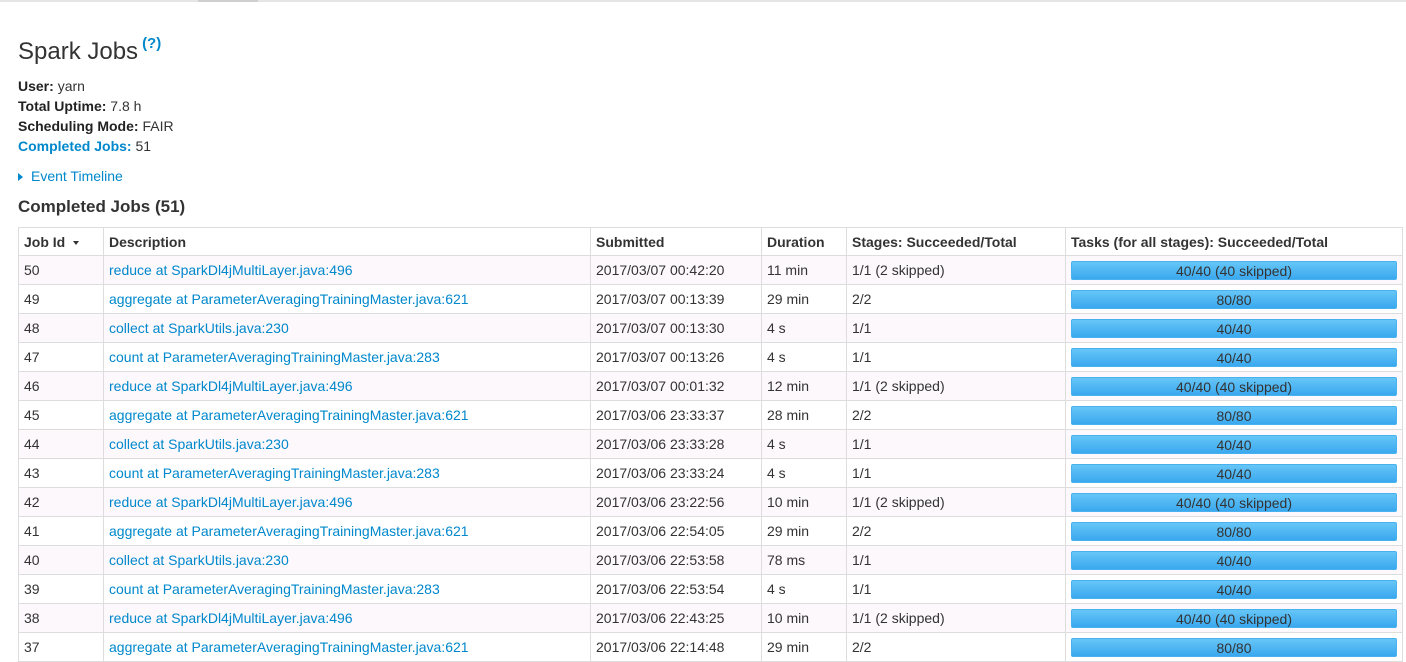 Image resolution: width=1406 pixels, height=662 pixels. Describe the element at coordinates (143, 146) in the screenshot. I see `summary-completed-value: 51` at that location.